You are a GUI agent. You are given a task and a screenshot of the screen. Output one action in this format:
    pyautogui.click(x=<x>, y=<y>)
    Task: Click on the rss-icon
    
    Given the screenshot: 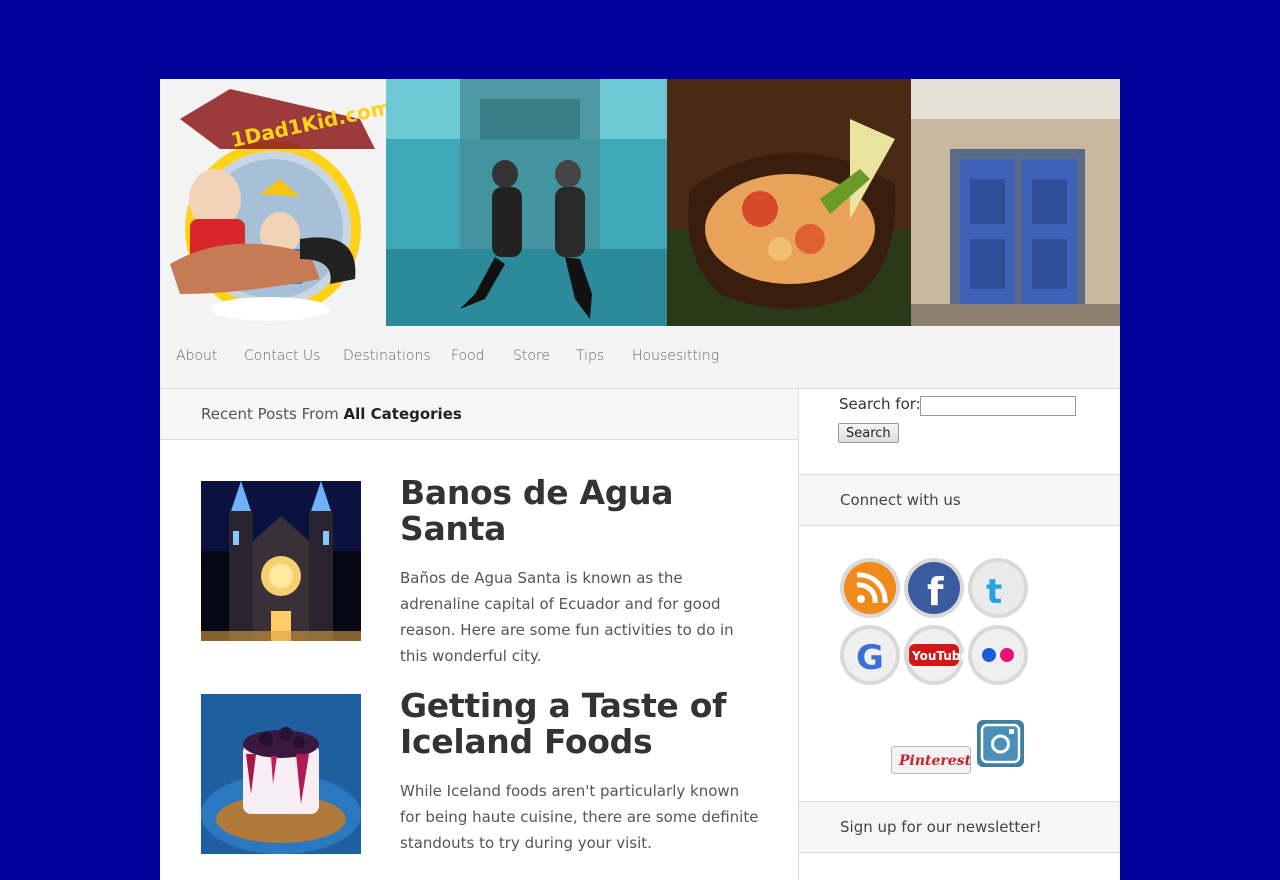 What is the action you would take?
    pyautogui.click(x=870, y=588)
    